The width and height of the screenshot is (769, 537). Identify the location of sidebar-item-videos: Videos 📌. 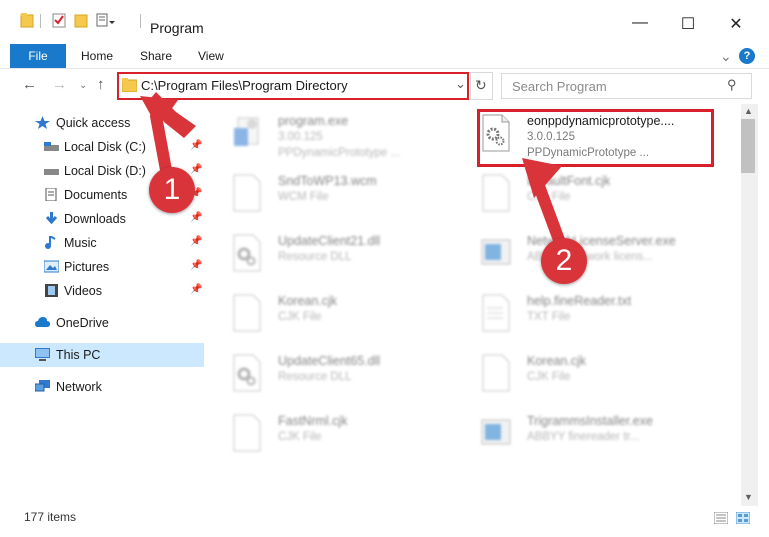
(102, 291).